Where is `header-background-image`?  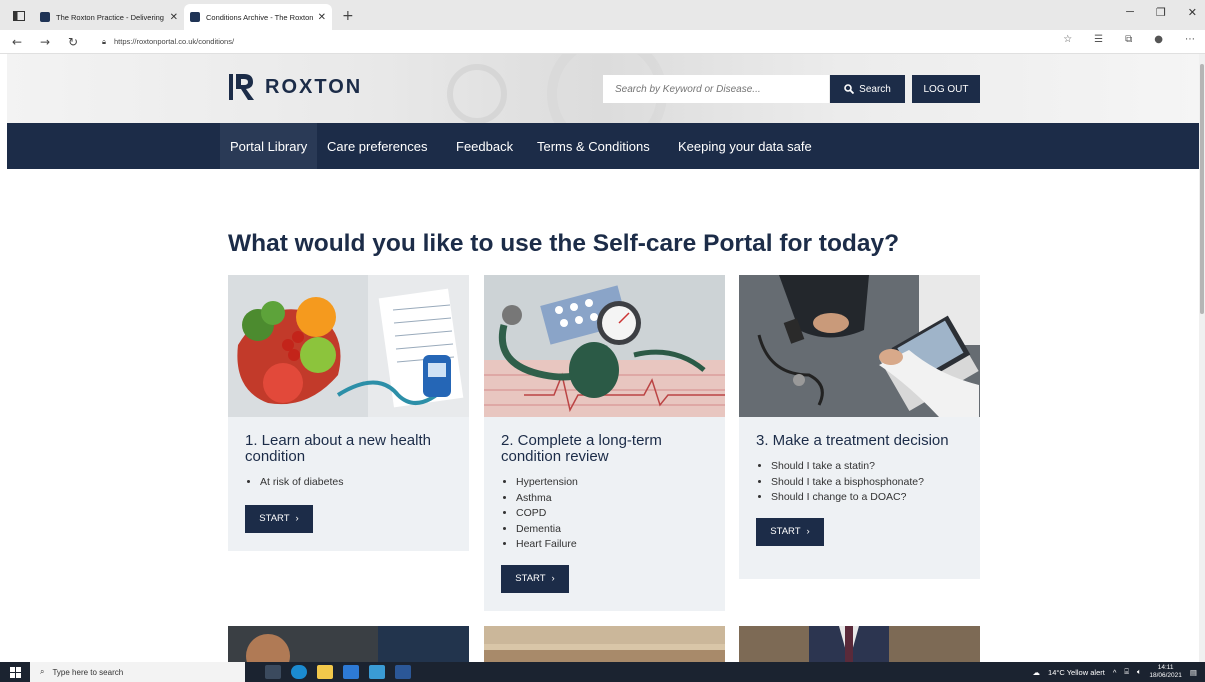
header-background-image is located at coordinates (477, 93).